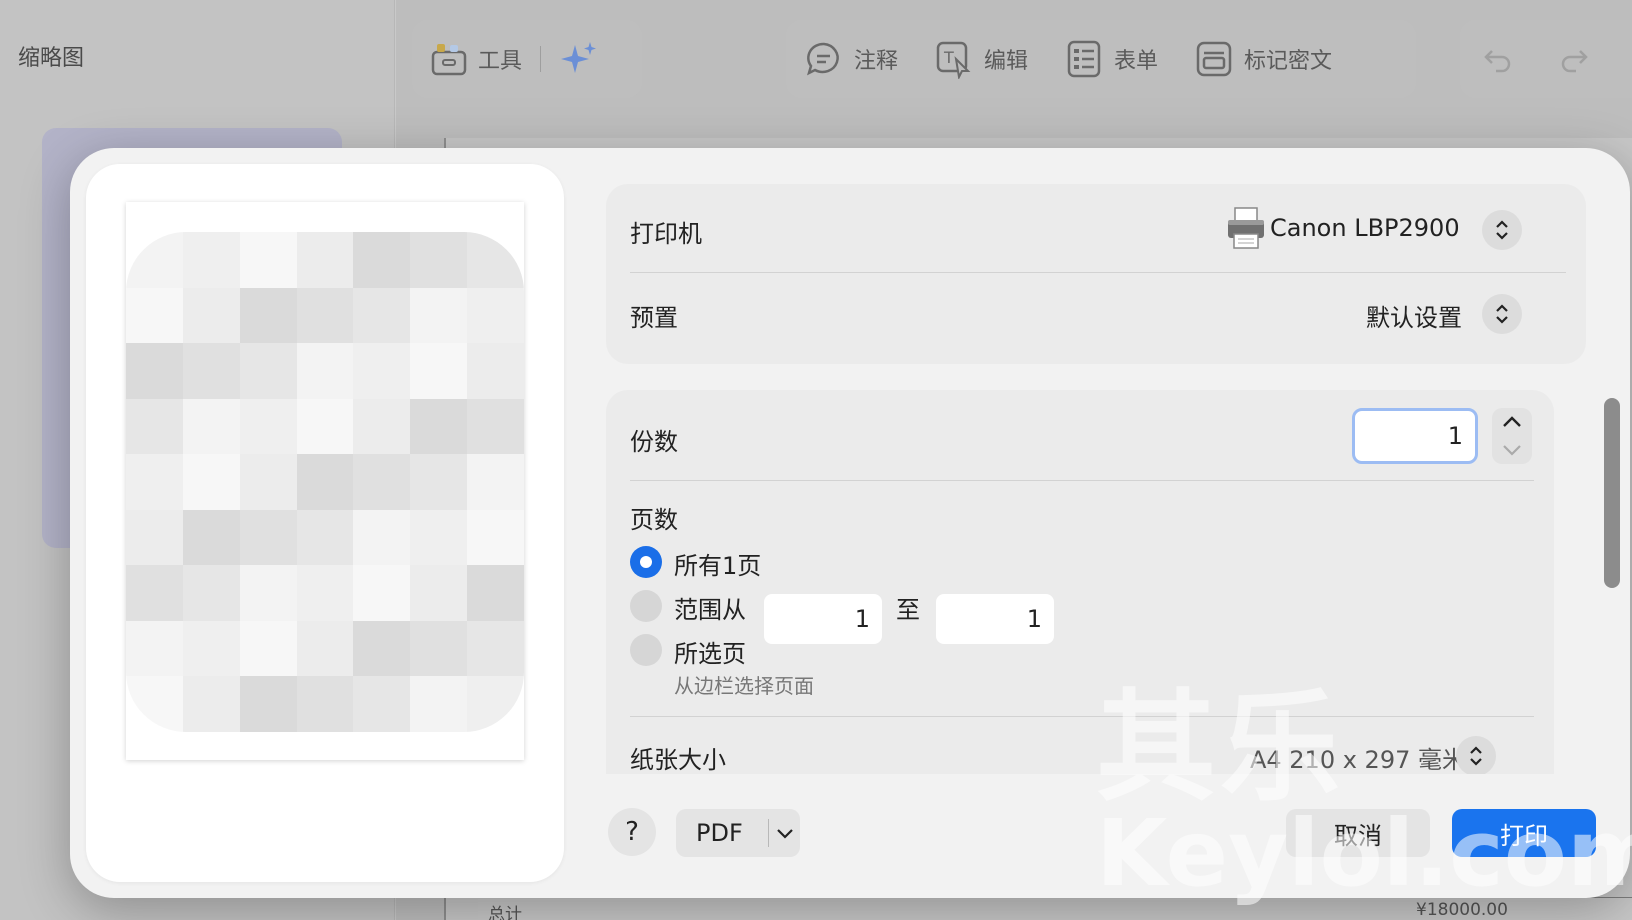 The image size is (1632, 920). I want to click on toolbox-icon, so click(449, 60).